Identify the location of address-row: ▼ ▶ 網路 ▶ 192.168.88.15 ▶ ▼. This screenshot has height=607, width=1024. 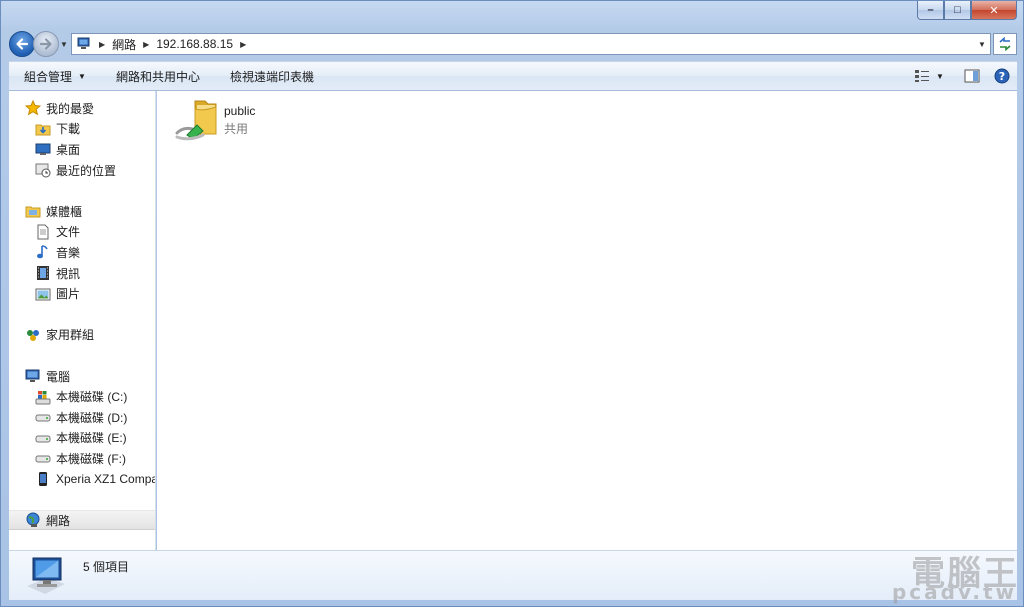
(513, 44).